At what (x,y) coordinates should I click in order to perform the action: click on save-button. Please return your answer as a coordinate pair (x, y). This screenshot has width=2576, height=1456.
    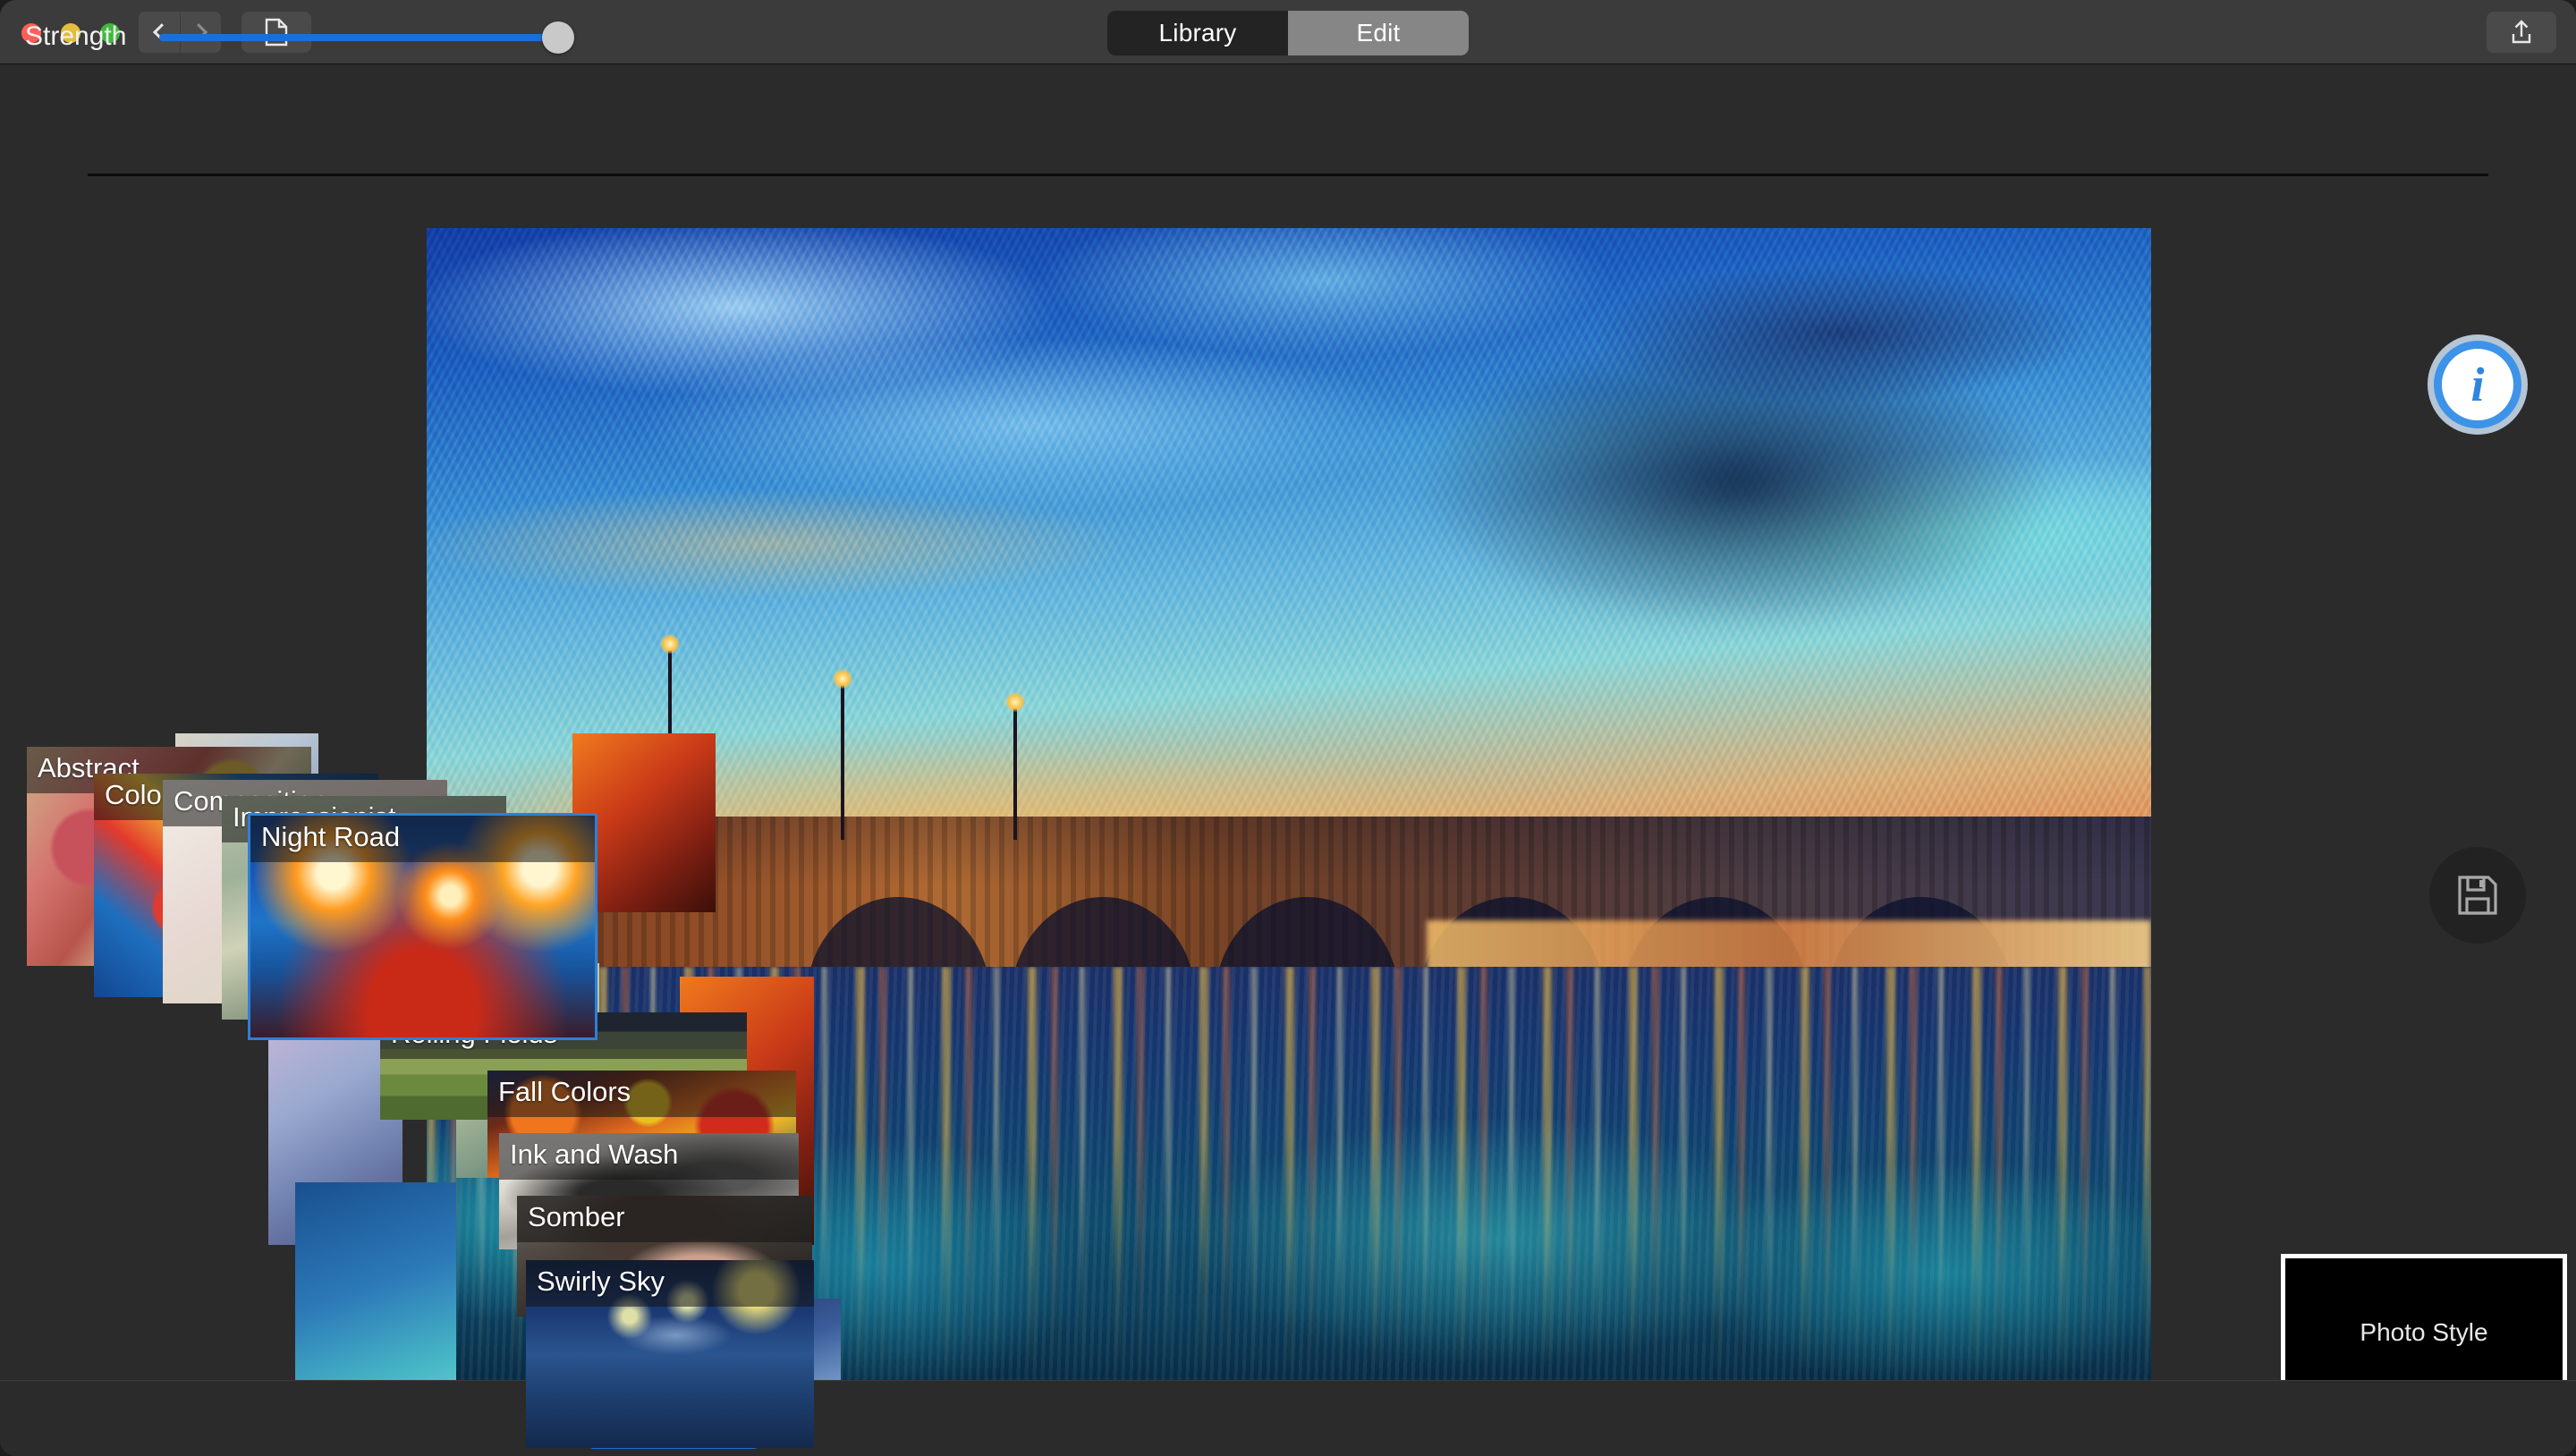
    Looking at the image, I should click on (2477, 895).